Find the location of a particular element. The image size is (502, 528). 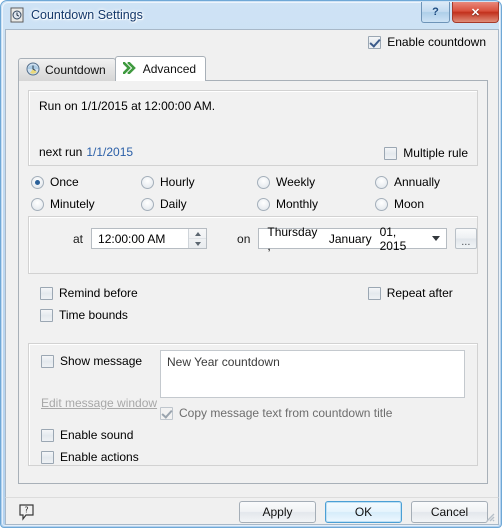

radio-monthly: Monthly is located at coordinates (316, 204).